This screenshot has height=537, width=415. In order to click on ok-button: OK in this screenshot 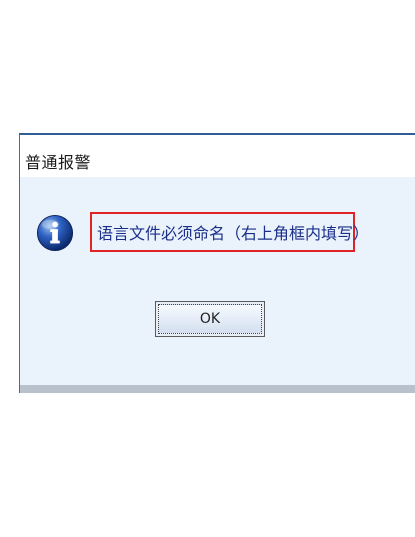, I will do `click(210, 319)`.